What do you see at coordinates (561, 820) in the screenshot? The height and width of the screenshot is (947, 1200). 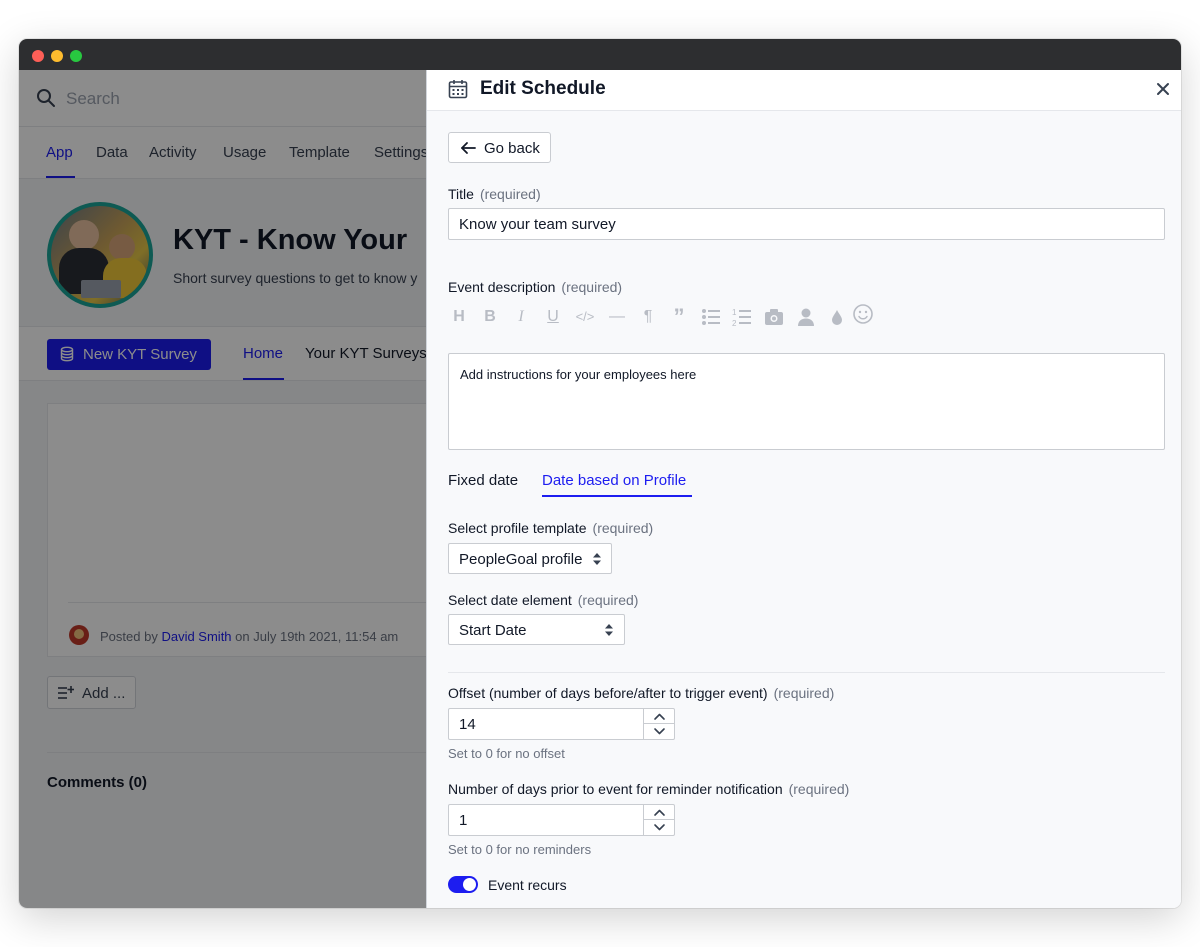 I see `reminder-input: 1` at bounding box center [561, 820].